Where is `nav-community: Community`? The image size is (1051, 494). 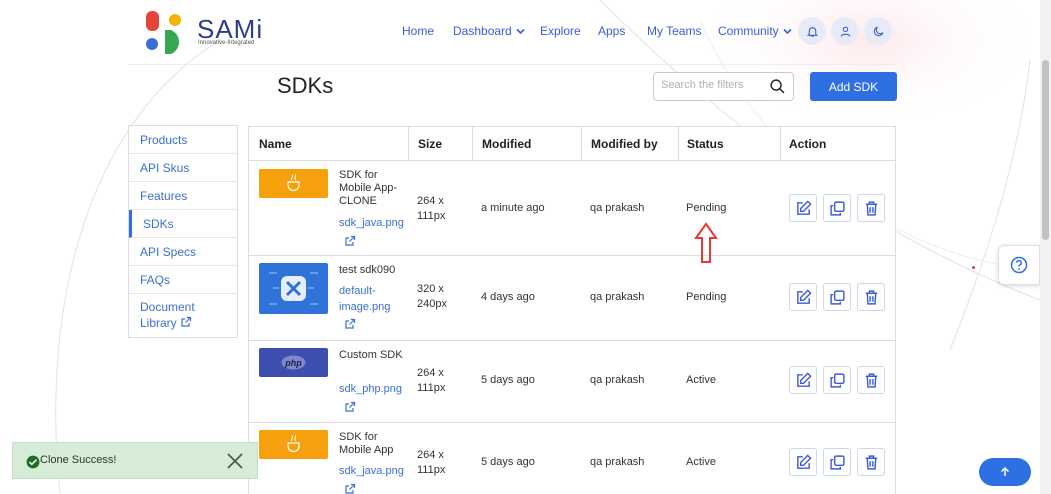 nav-community: Community is located at coordinates (755, 31).